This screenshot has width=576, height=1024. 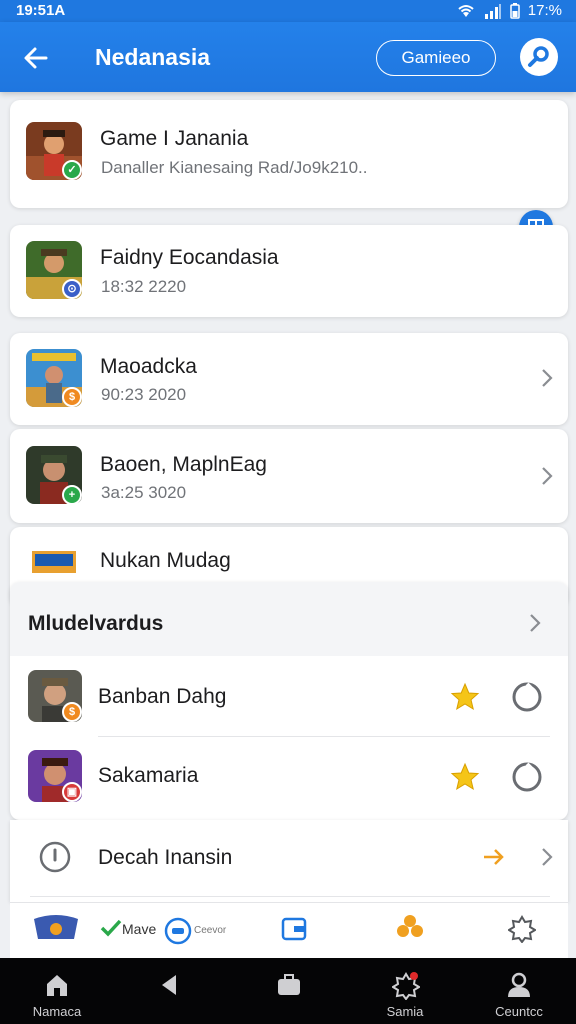 What do you see at coordinates (144, 492) in the screenshot?
I see `card-subtitle: 3a:25 3020` at bounding box center [144, 492].